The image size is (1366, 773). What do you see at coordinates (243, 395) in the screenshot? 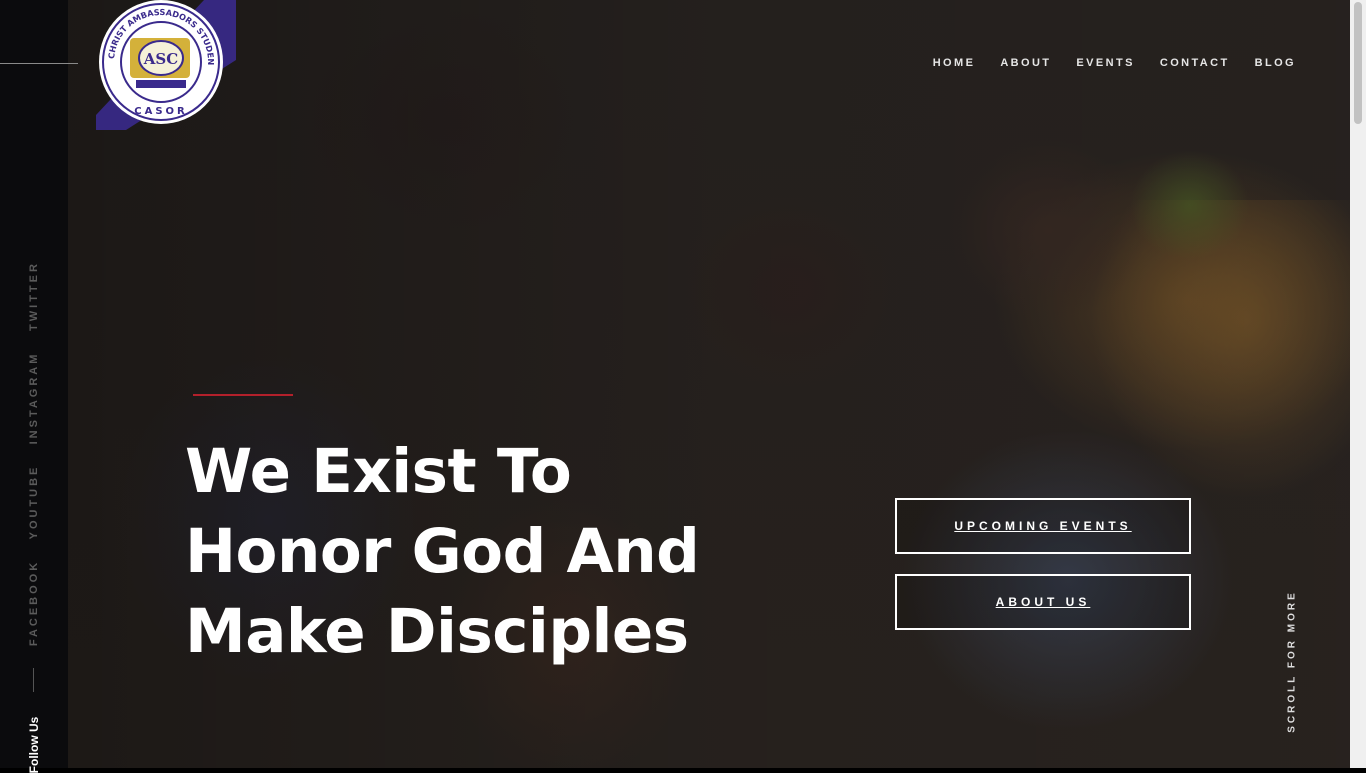
I see `headline-accent-line` at bounding box center [243, 395].